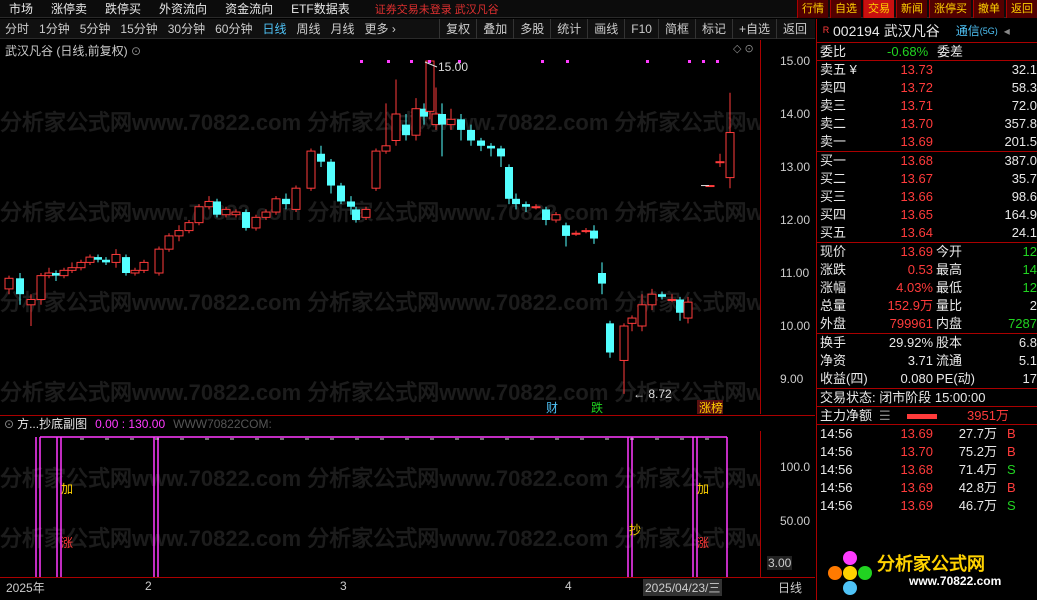 The height and width of the screenshot is (600, 1037). Describe the element at coordinates (743, 48) in the screenshot. I see `chart-settings-icon: ◇ ⊙` at that location.